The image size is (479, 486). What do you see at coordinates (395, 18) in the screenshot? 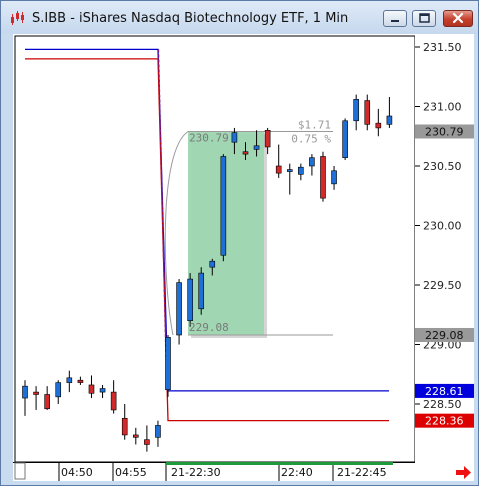
I see `minimize-button` at bounding box center [395, 18].